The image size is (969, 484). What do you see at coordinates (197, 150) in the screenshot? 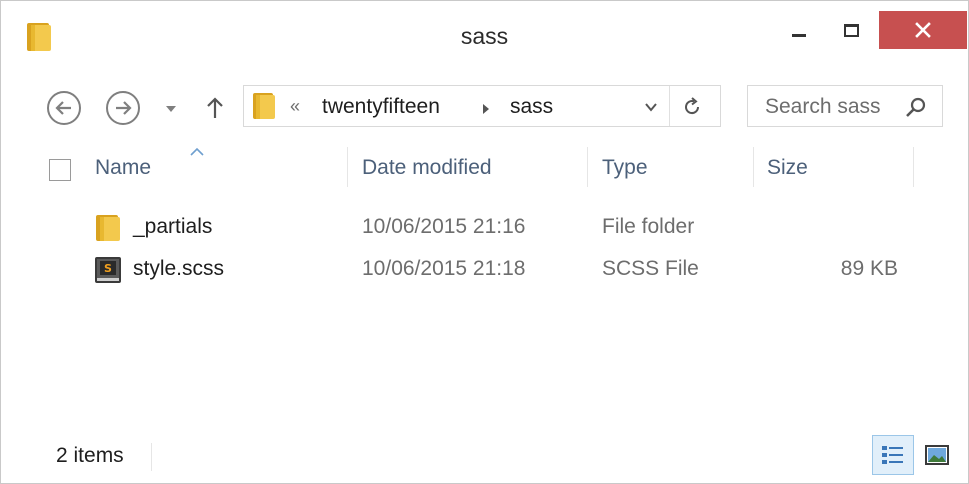
I see `sort-ascending-icon` at bounding box center [197, 150].